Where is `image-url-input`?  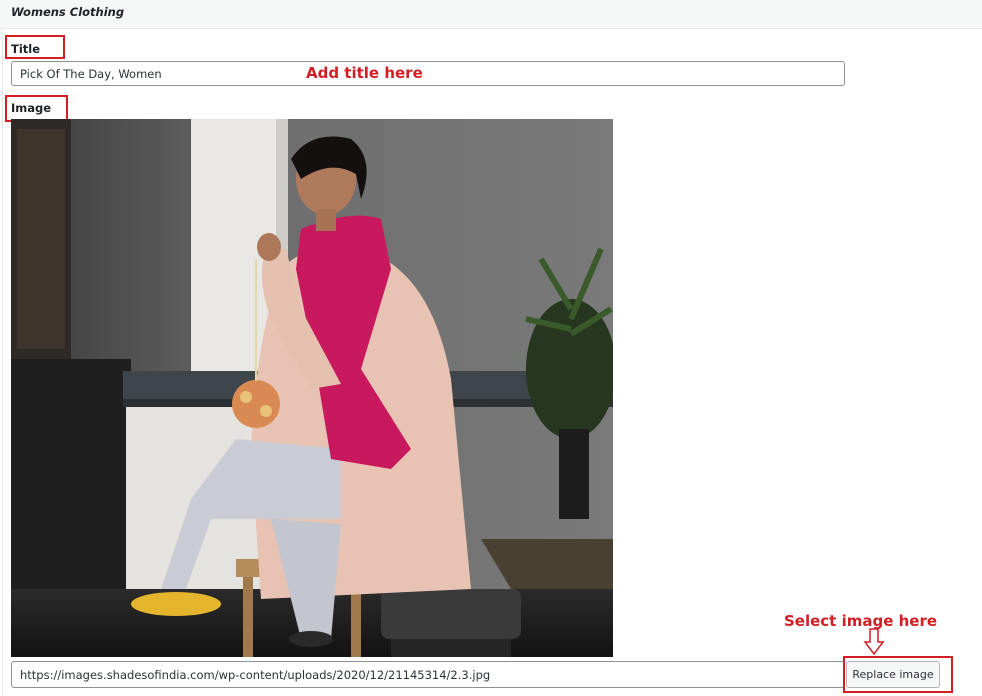 image-url-input is located at coordinates (428, 674).